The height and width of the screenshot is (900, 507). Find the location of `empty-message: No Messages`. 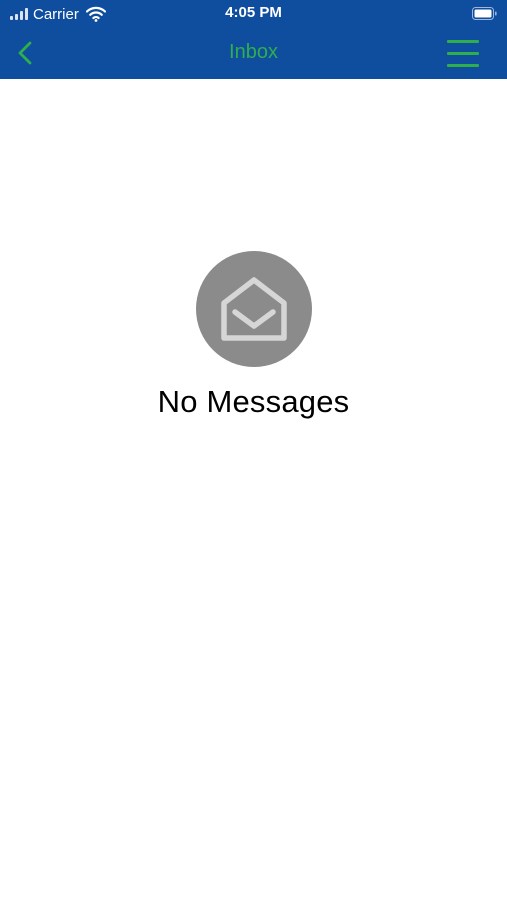

empty-message: No Messages is located at coordinates (253, 401).